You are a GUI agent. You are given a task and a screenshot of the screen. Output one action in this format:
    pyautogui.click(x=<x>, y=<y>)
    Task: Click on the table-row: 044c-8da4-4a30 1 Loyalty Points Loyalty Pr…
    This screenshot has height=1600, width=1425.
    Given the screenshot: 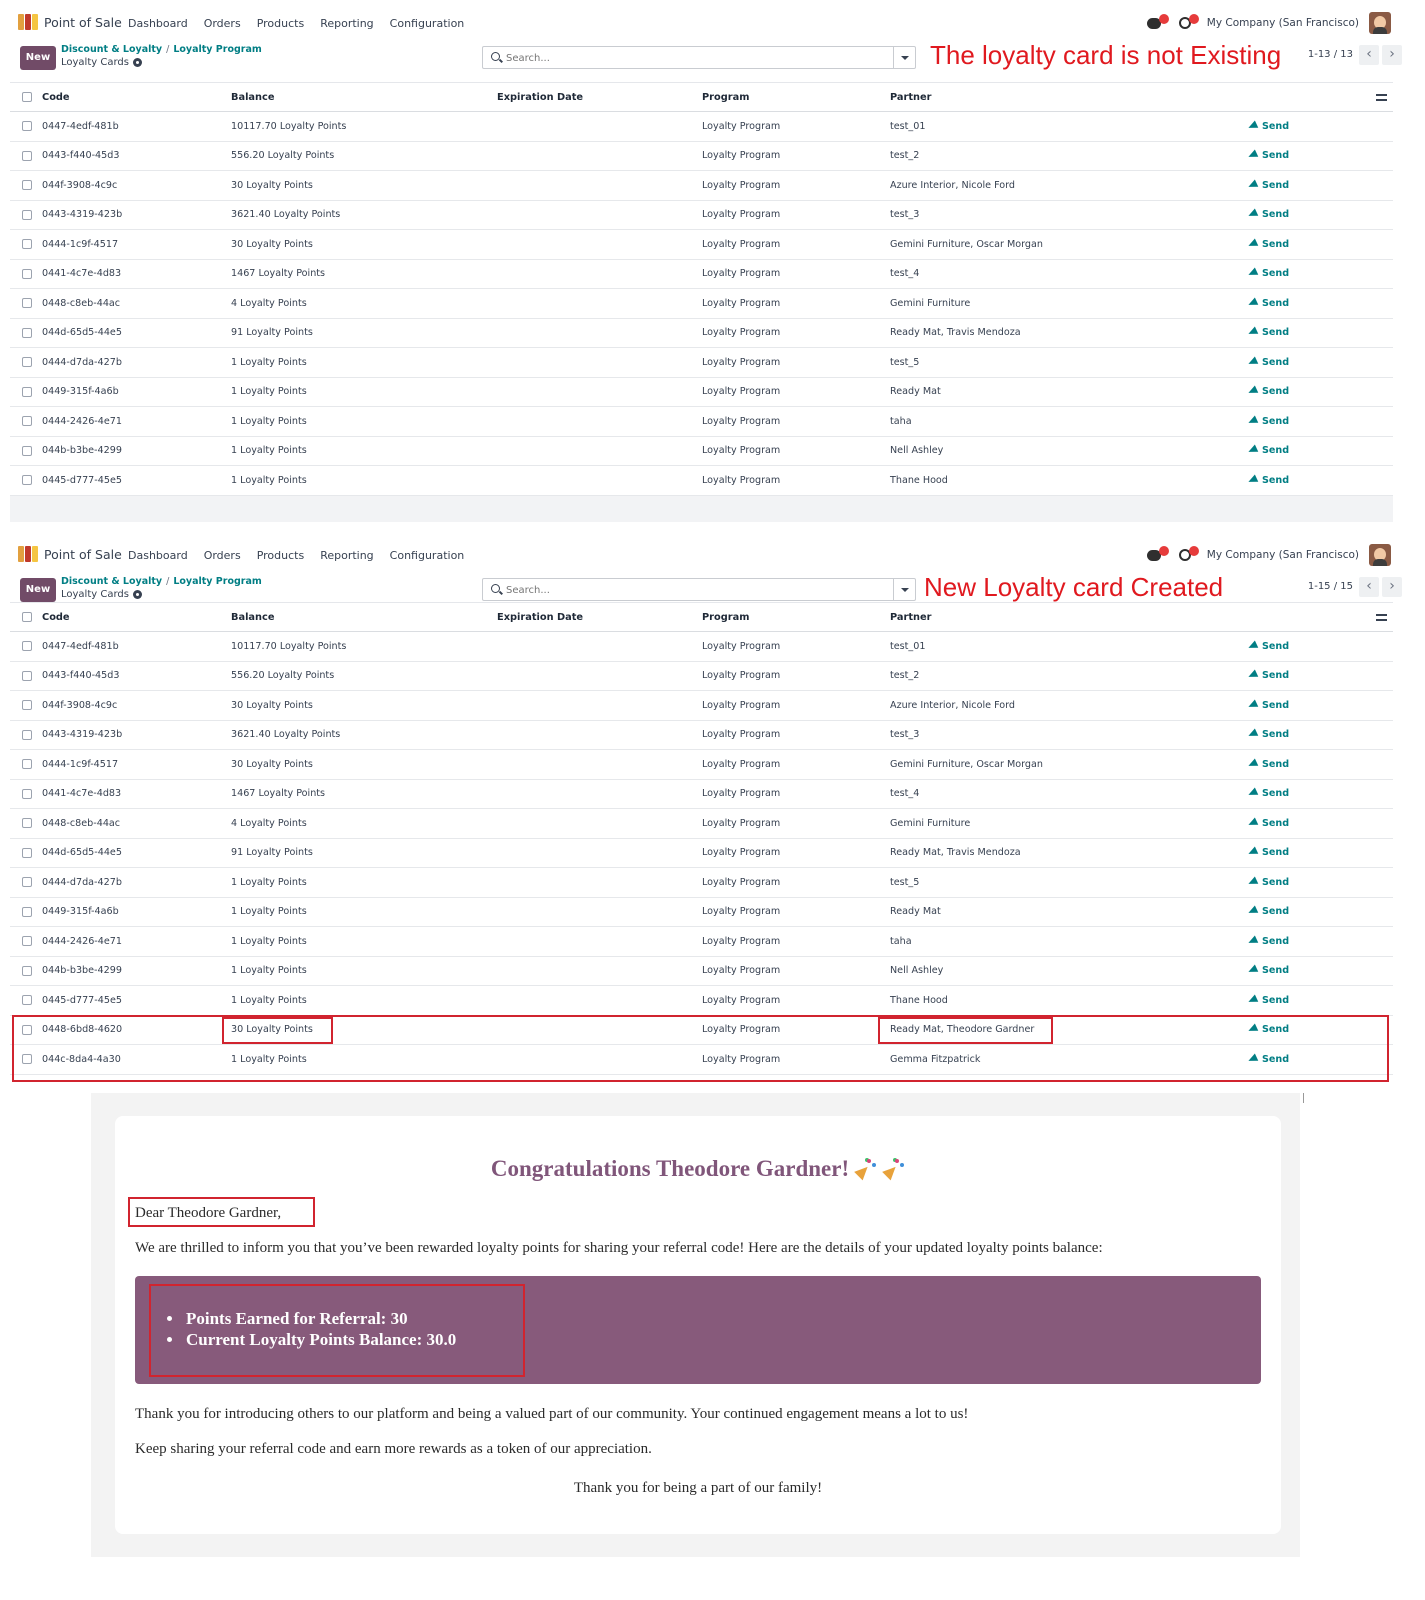 What is the action you would take?
    pyautogui.click(x=701, y=1060)
    